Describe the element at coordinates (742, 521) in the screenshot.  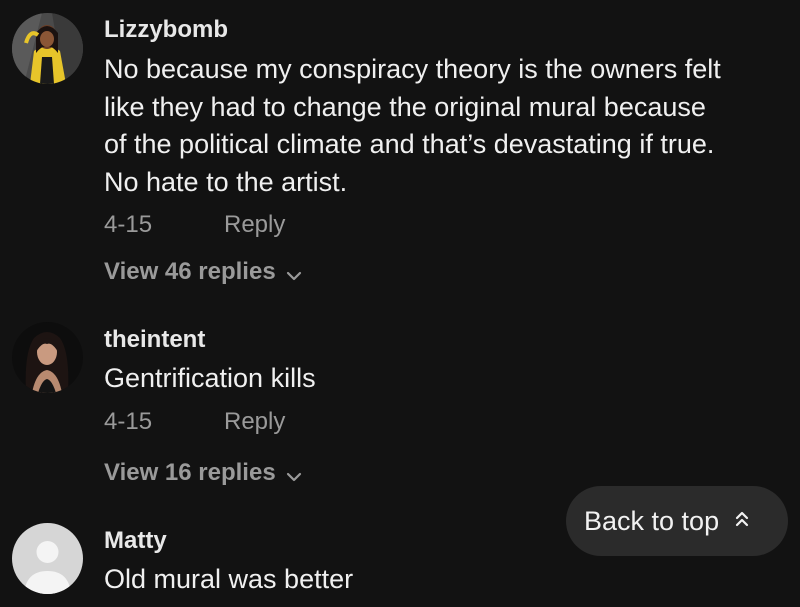
I see `double-chevron-up-icon` at that location.